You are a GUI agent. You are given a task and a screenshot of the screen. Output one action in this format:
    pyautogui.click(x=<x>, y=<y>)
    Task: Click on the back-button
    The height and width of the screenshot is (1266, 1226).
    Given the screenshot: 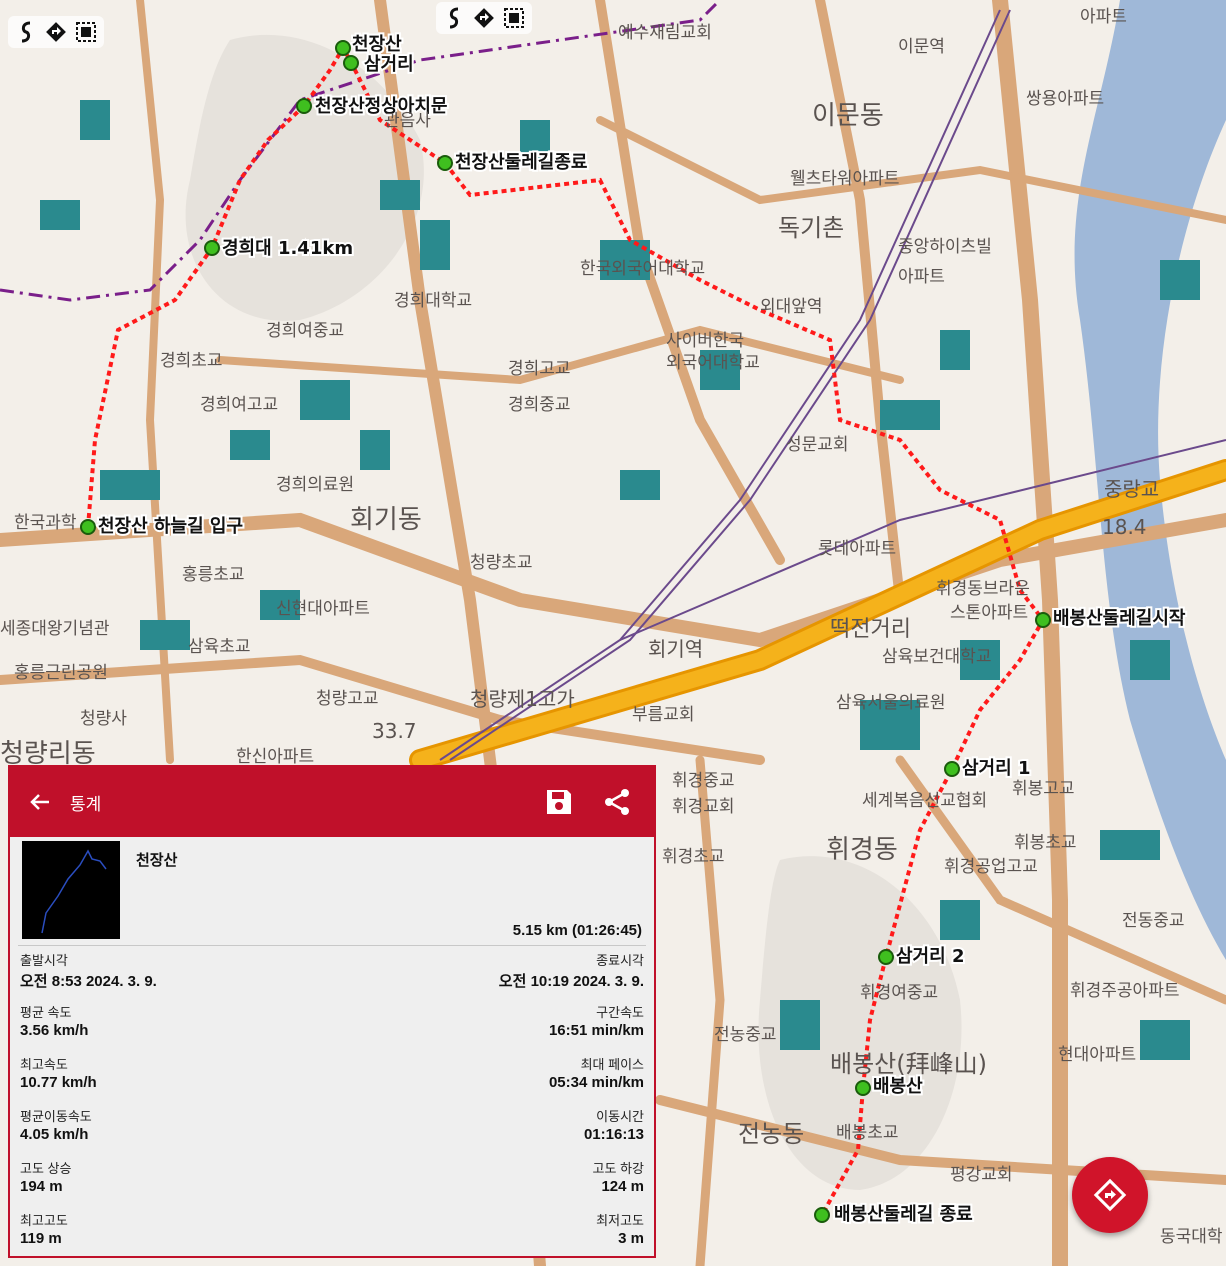 What is the action you would take?
    pyautogui.click(x=40, y=802)
    